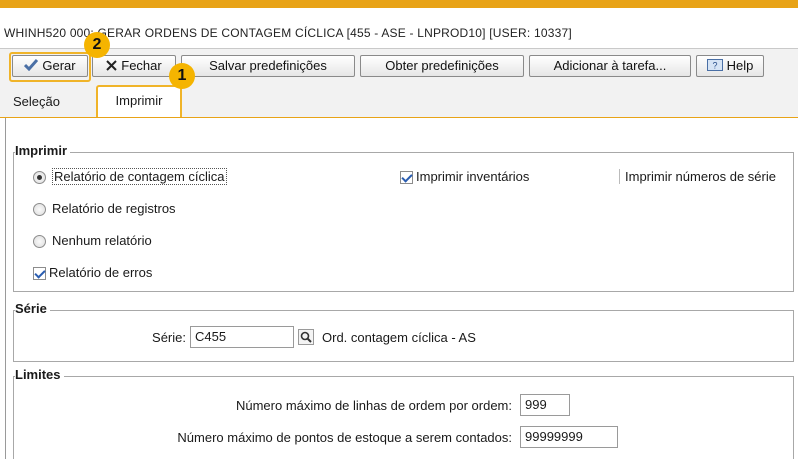  I want to click on max-pontos-input: 99999999, so click(569, 437).